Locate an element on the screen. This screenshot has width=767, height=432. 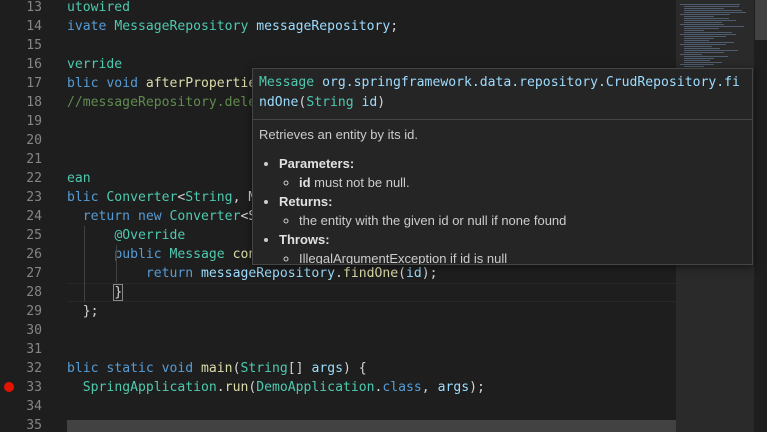
line-number: 19 is located at coordinates (34, 121).